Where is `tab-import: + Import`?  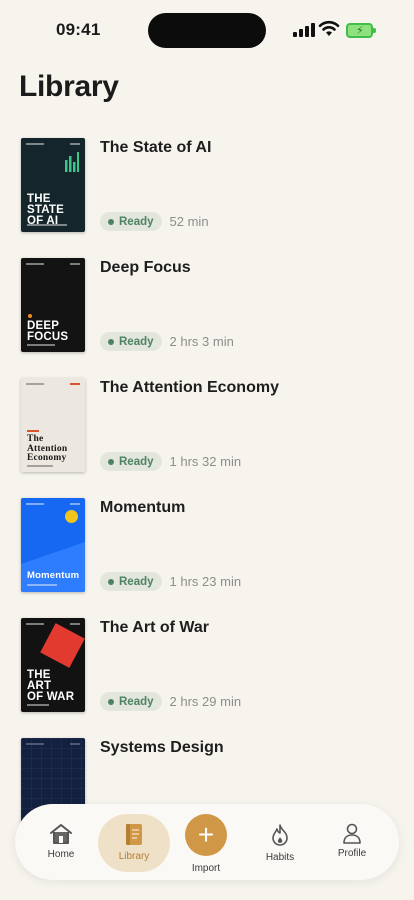
tab-import: + Import is located at coordinates (206, 842).